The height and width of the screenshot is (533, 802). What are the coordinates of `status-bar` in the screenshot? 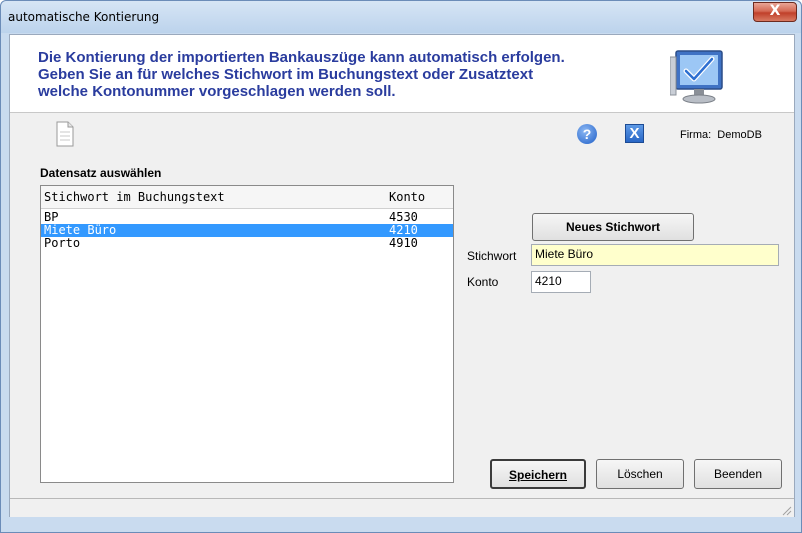 It's located at (402, 507).